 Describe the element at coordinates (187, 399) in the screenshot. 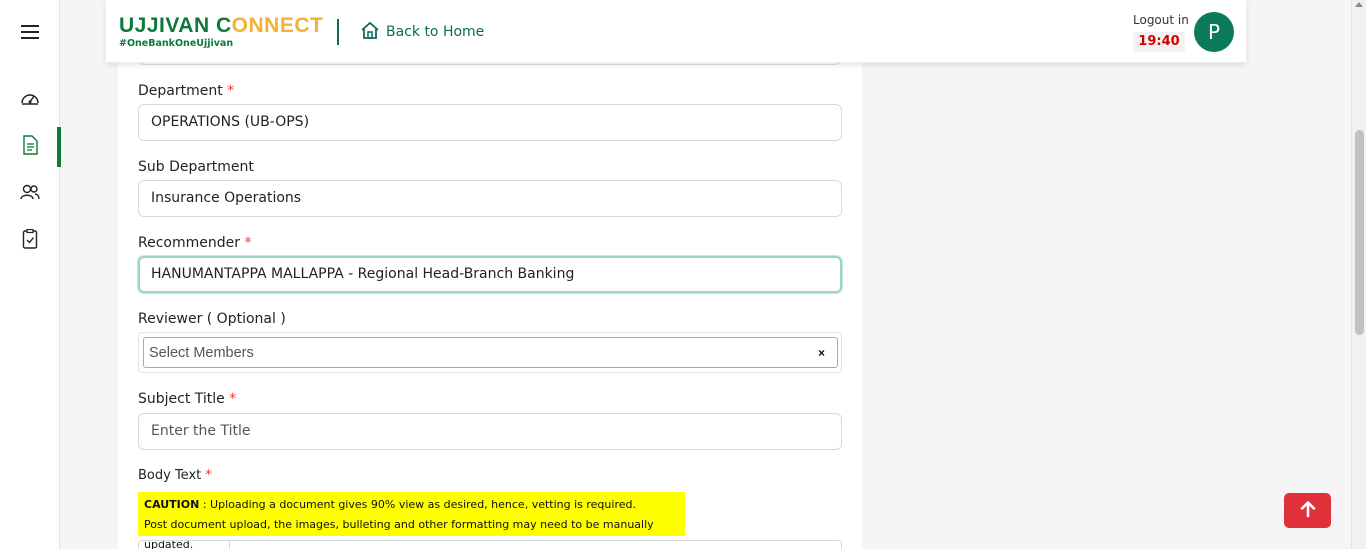

I see `subject-title-label: Subject Title *` at that location.